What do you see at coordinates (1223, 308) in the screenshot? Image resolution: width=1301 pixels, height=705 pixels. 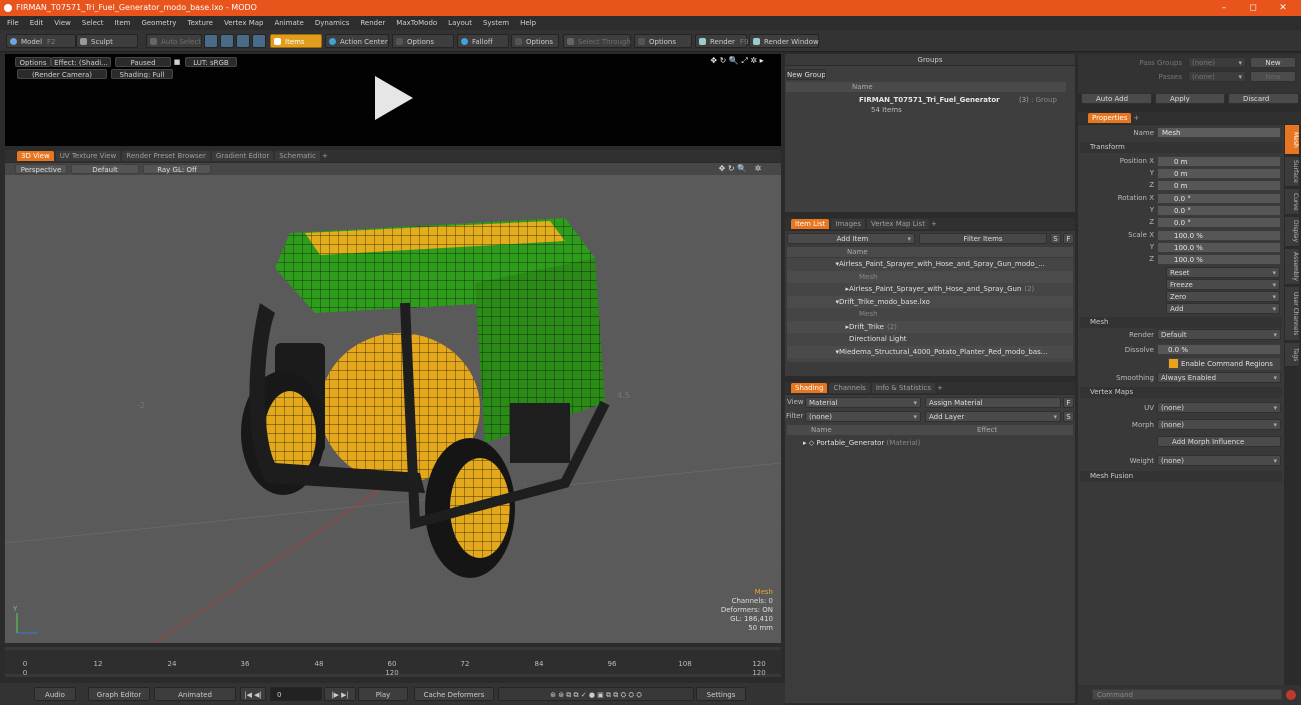 I see `add-dropdown: Add` at bounding box center [1223, 308].